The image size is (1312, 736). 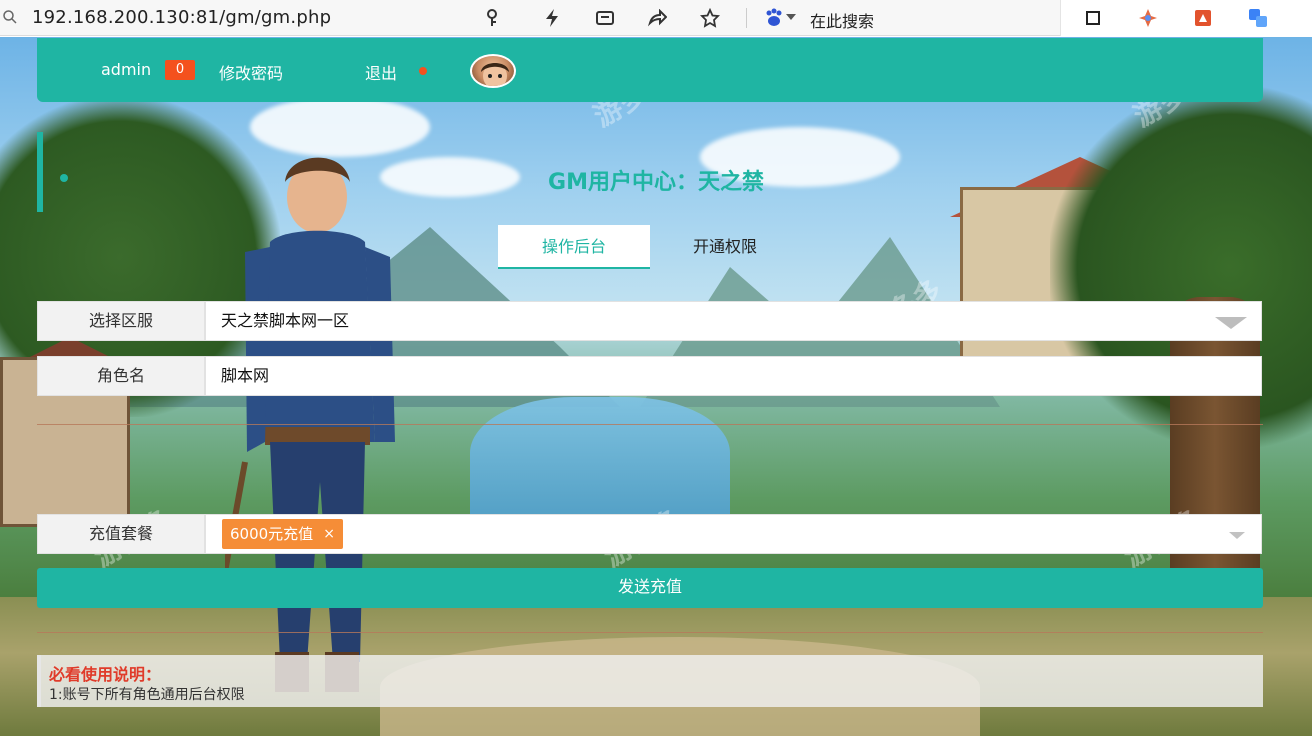 I want to click on close-icon: ×, so click(x=329, y=534).